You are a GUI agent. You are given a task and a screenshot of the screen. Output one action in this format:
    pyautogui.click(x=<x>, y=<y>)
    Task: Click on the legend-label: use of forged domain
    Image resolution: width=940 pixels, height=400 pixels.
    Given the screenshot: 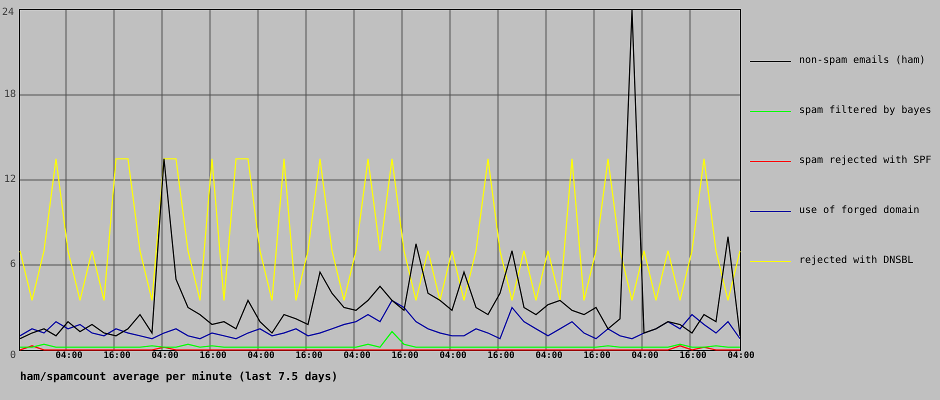 What is the action you would take?
    pyautogui.click(x=859, y=211)
    